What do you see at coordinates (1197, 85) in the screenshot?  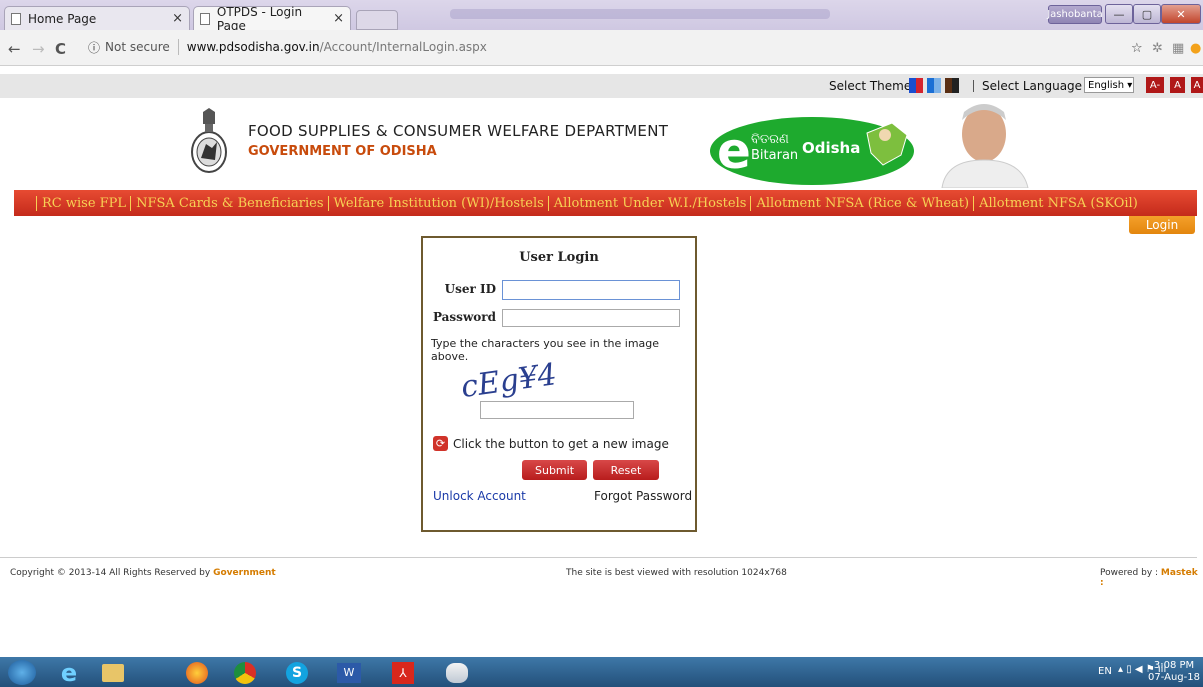 I see `font-increase-button: A` at bounding box center [1197, 85].